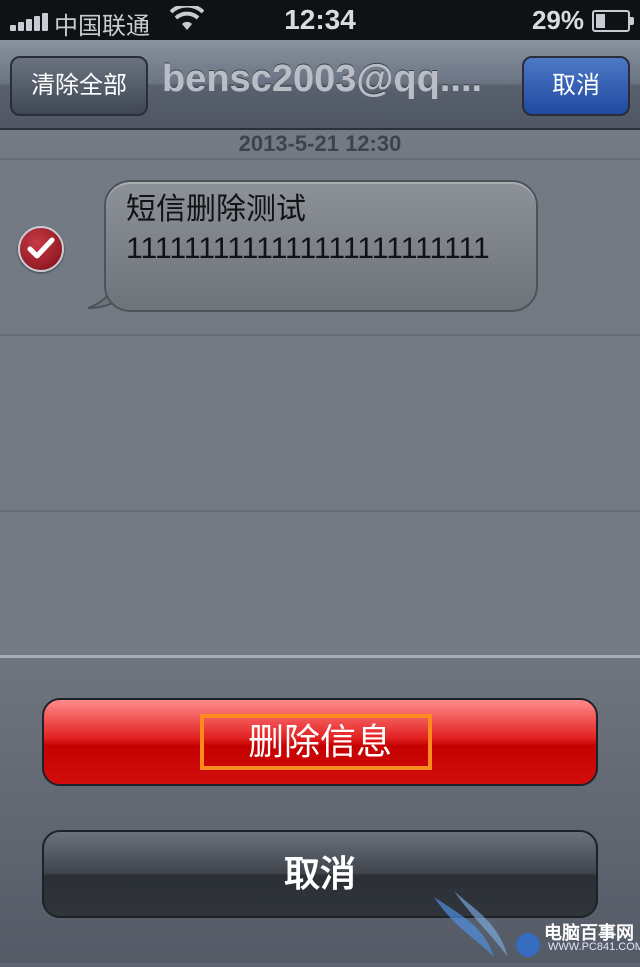  I want to click on watermark-logo-icon, so click(487, 924).